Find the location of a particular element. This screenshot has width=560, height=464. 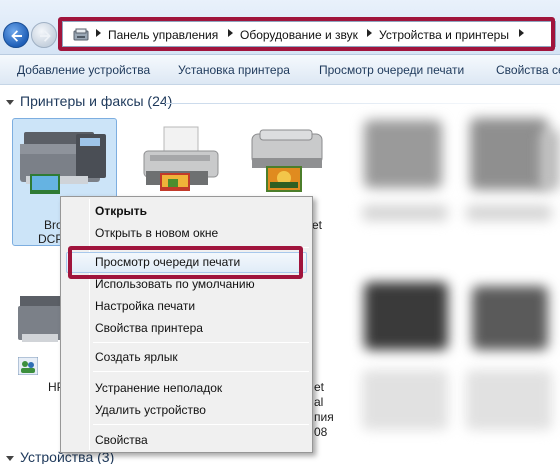

menu-icon-gutter is located at coordinates (89, 324).